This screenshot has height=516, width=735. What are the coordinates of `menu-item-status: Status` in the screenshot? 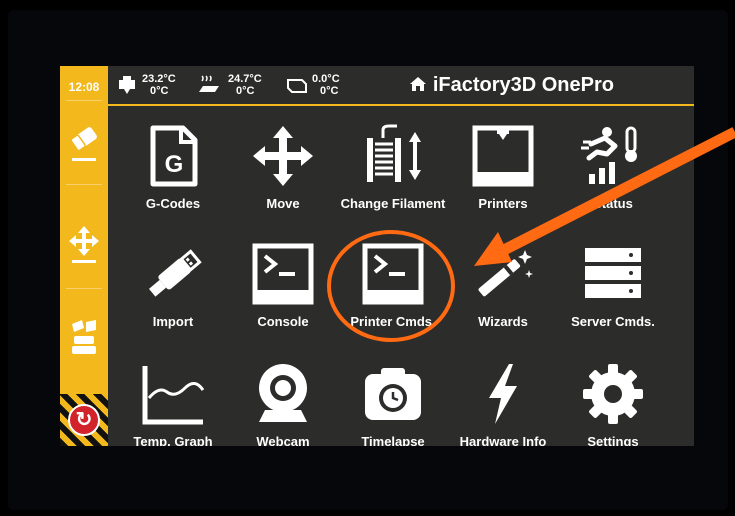 It's located at (613, 177).